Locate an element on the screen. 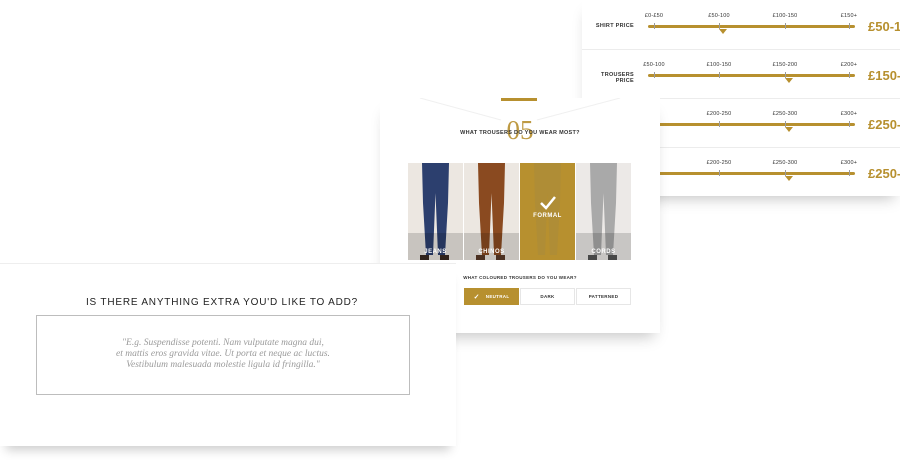 Image resolution: width=900 pixels, height=460 pixels. option-formal: FORMAL is located at coordinates (547, 211).